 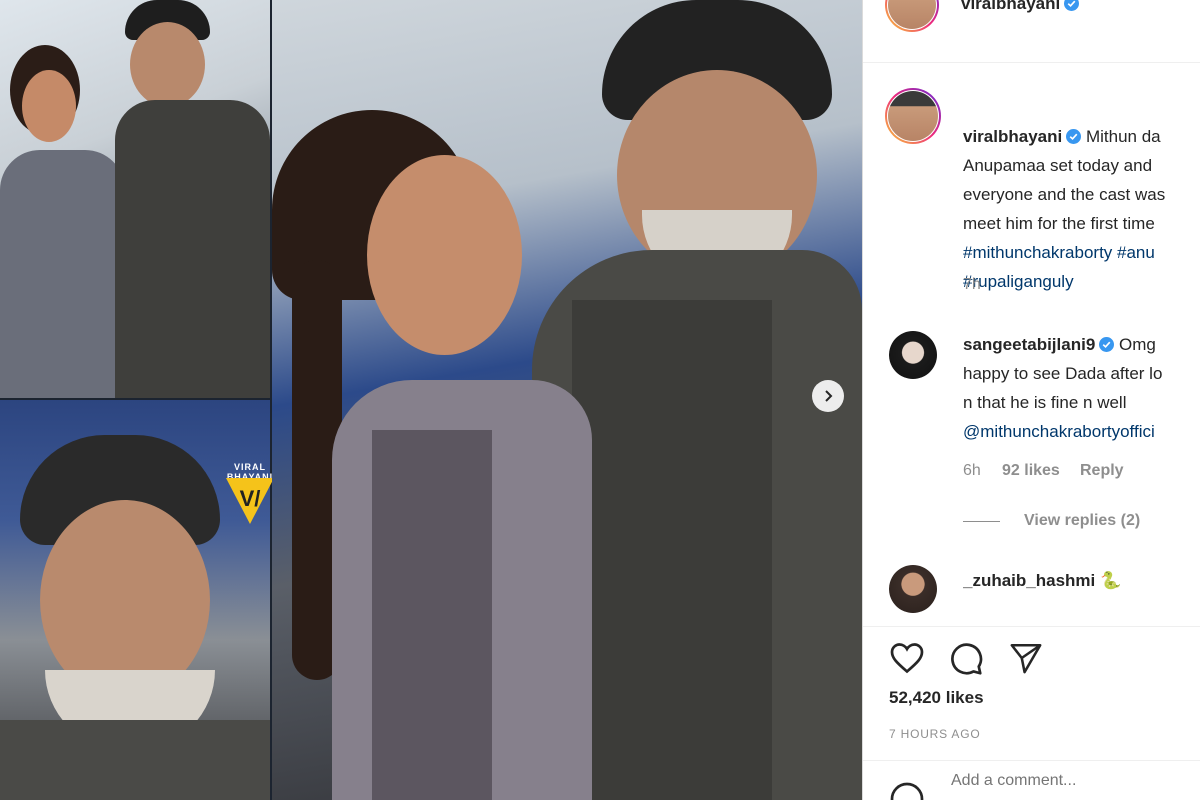 I want to click on caption-line: meet him for the first time, so click(x=1059, y=223).